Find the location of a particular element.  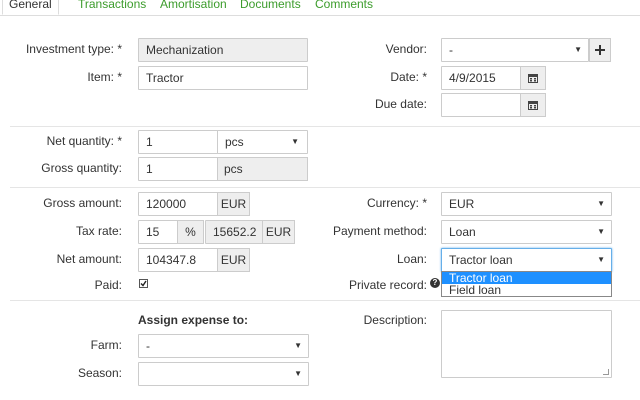

net-quantity-label: Net quantity: * is located at coordinates (84, 141).